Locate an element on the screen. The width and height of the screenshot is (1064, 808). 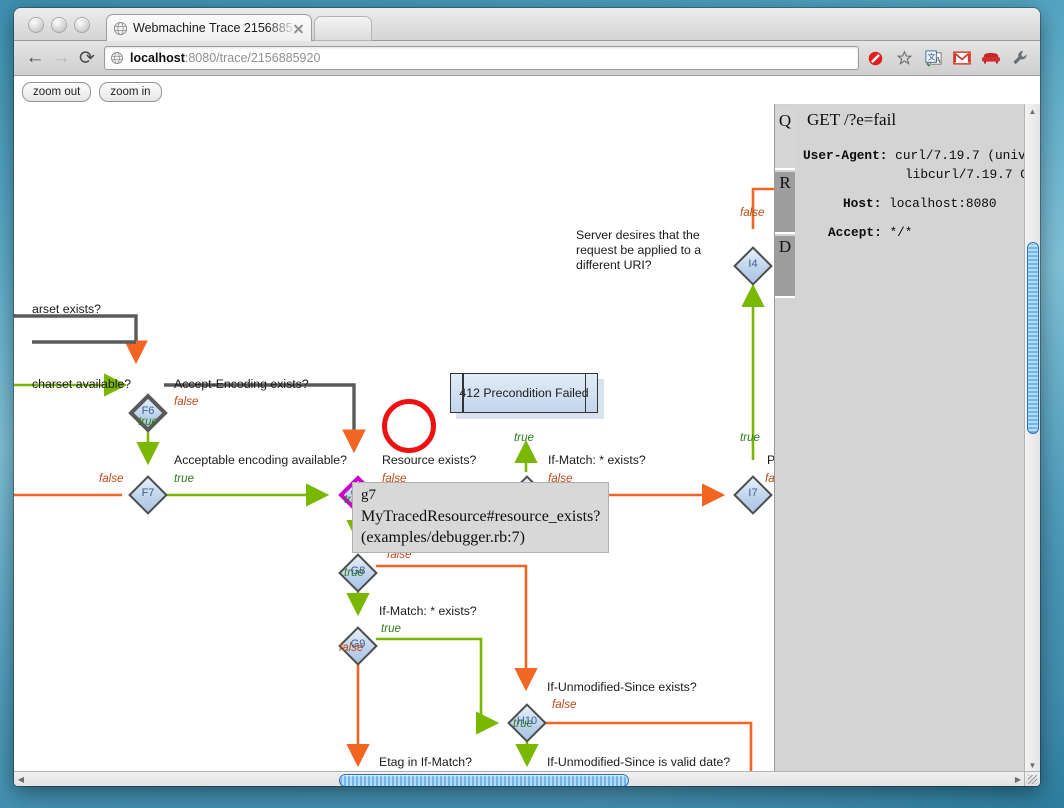
node-G8: G8 is located at coordinates (358, 573).